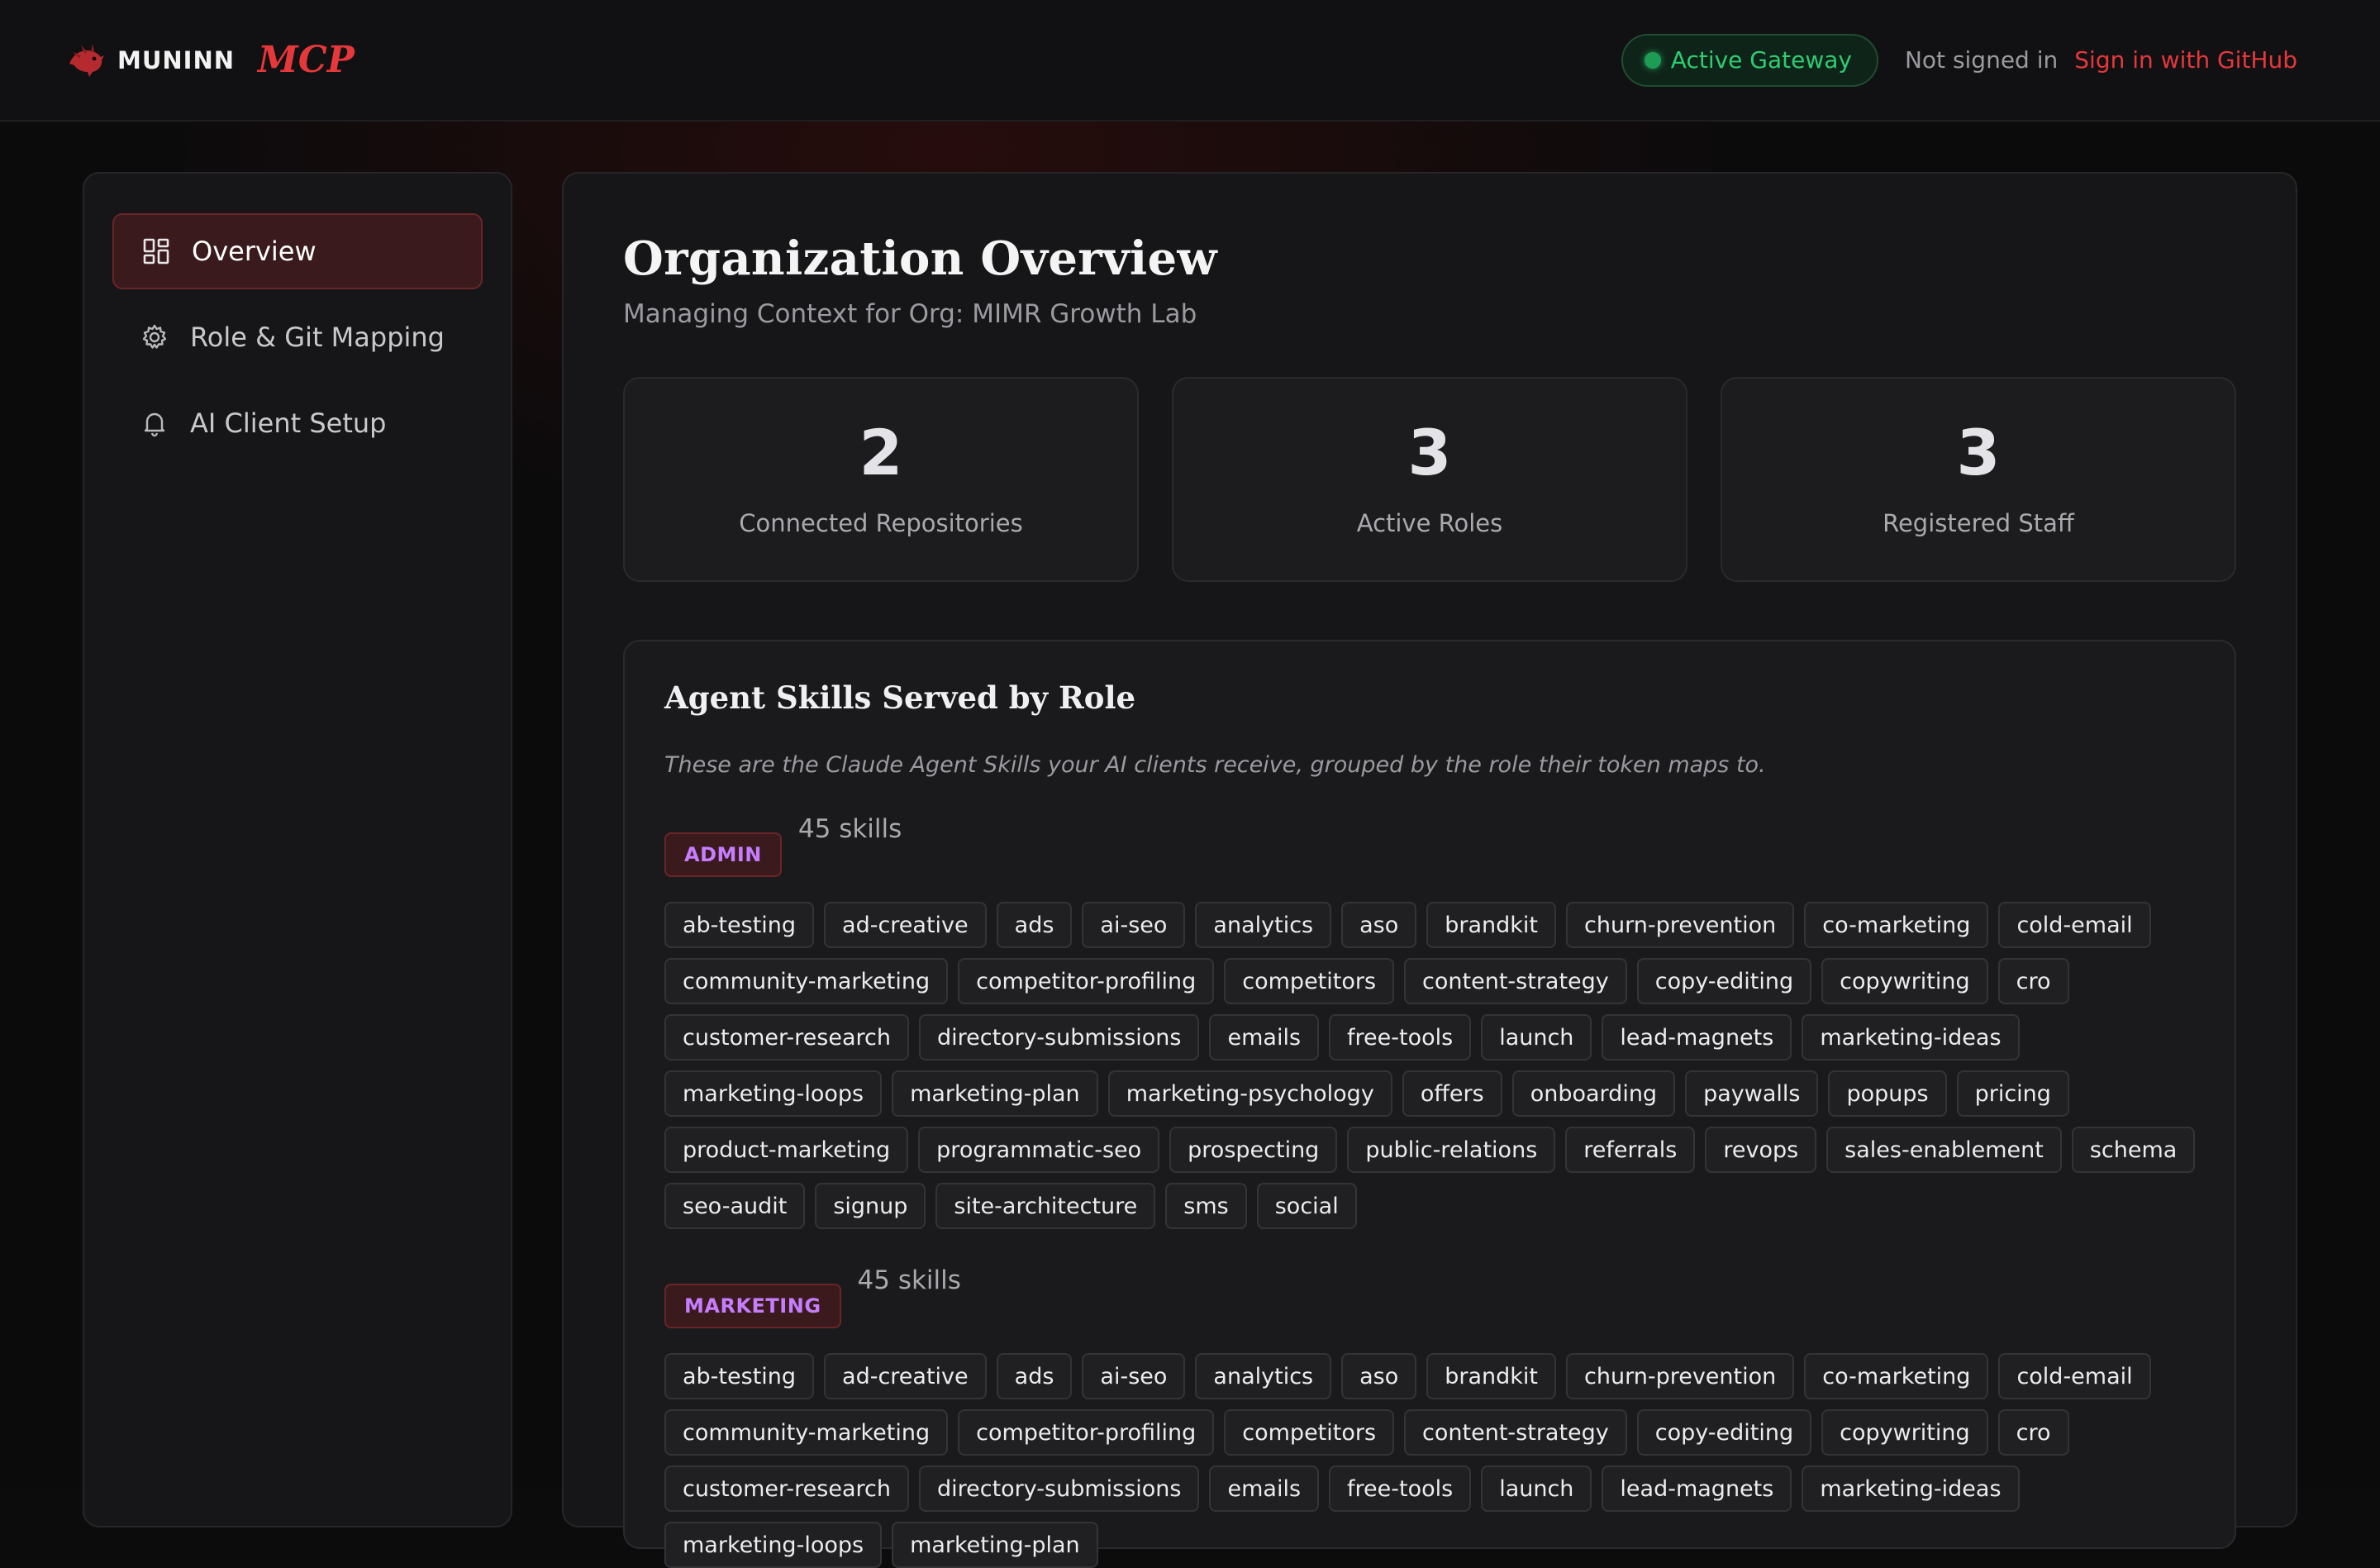 This screenshot has height=1568, width=2380. Describe the element at coordinates (1978, 452) in the screenshot. I see `stat-value: 3` at that location.